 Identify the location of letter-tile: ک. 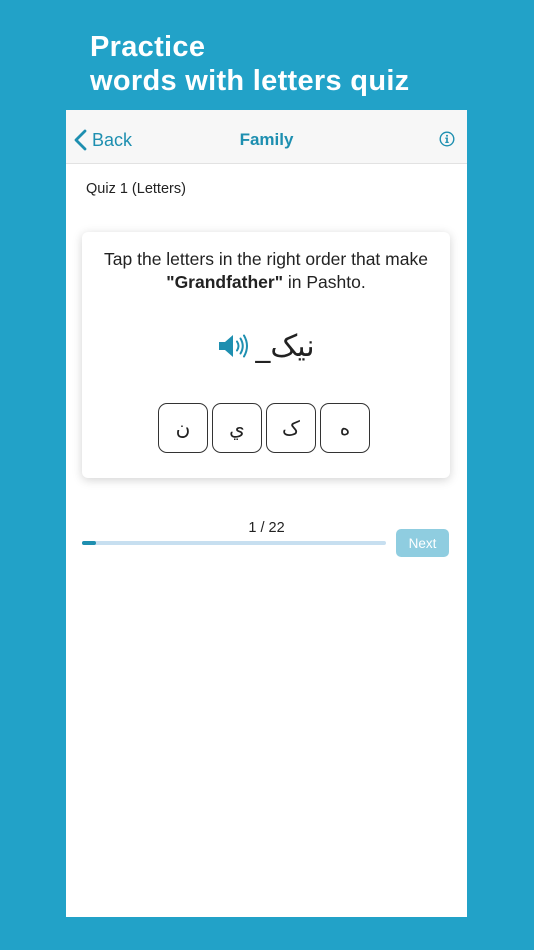
(291, 428).